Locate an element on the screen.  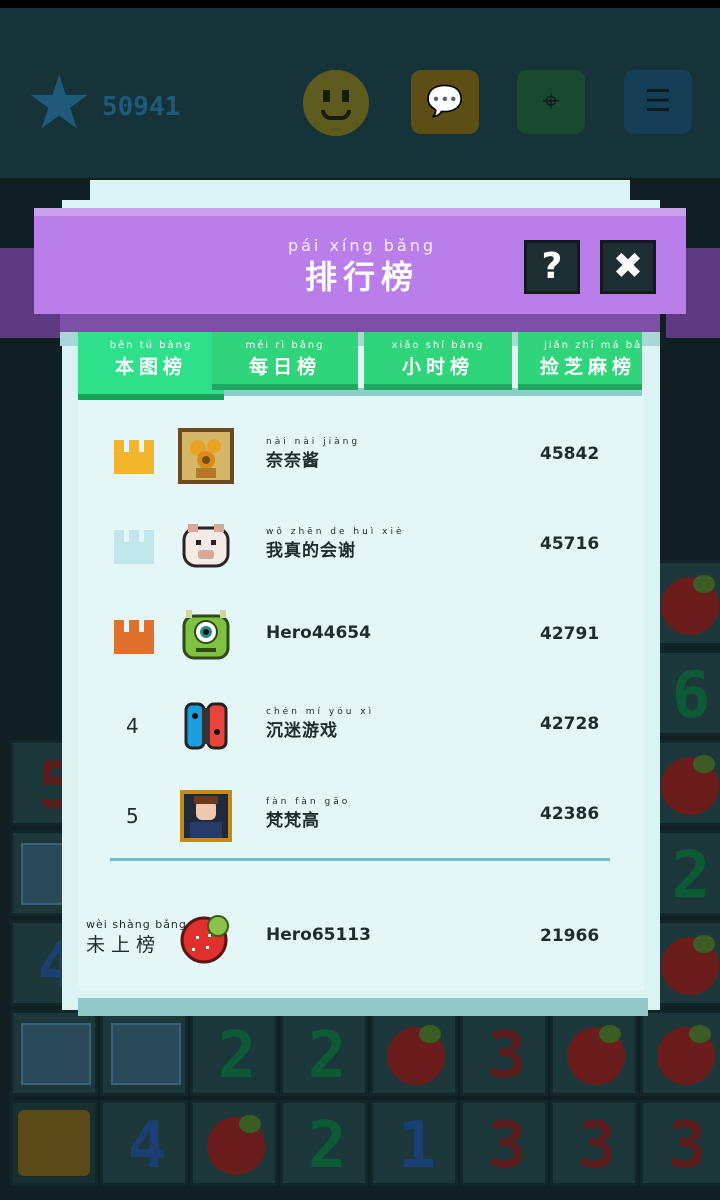
tab-pinyin: jiǎn zhī má bǎ is located at coordinates (593, 345).